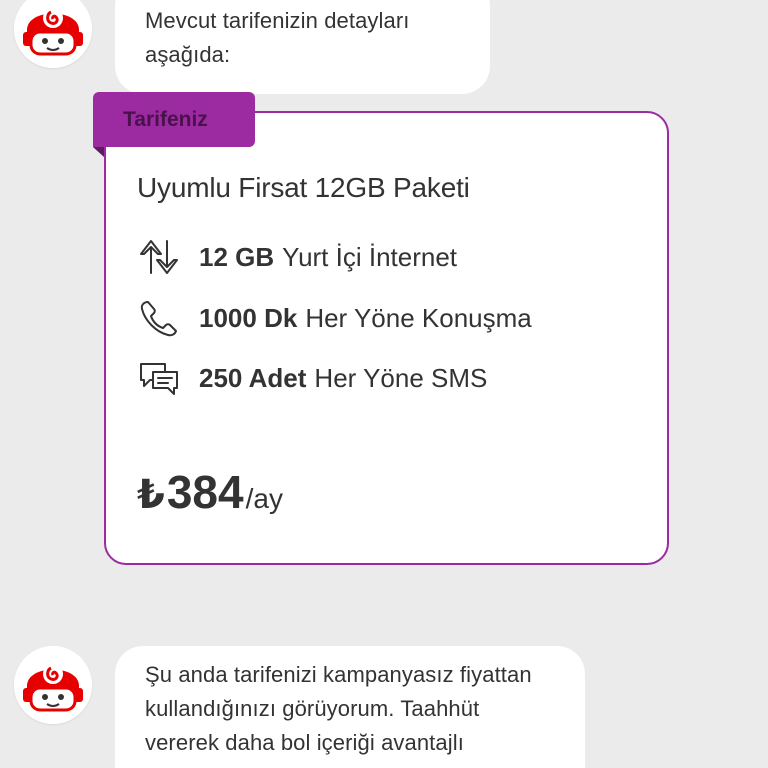  What do you see at coordinates (418, 317) in the screenshot?
I see `feature-label: Her Yöne Konuşma` at bounding box center [418, 317].